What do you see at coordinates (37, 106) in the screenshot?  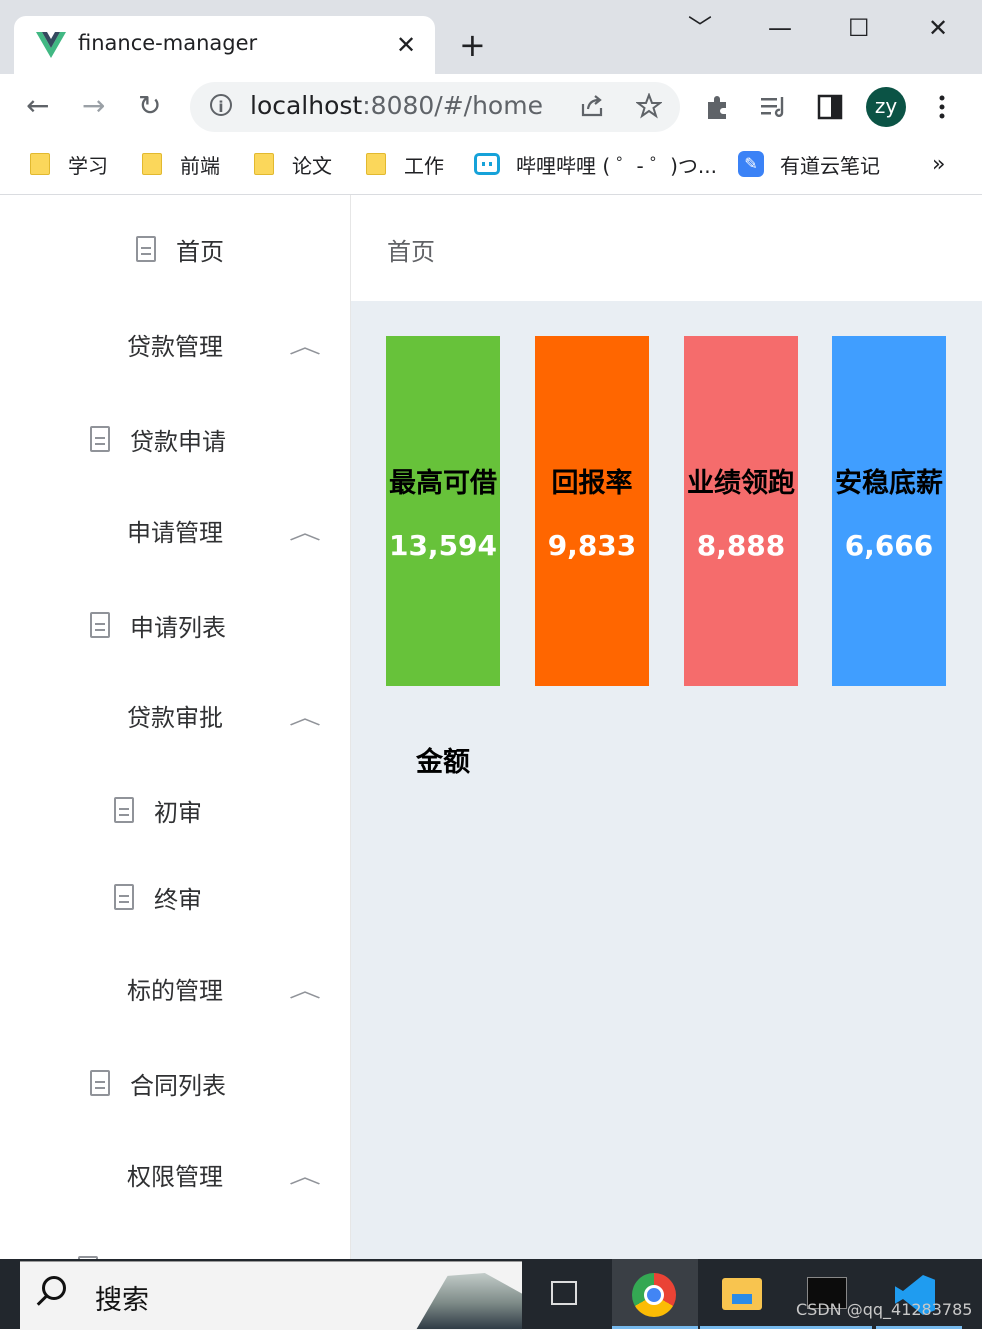 I see `back-button: ←` at bounding box center [37, 106].